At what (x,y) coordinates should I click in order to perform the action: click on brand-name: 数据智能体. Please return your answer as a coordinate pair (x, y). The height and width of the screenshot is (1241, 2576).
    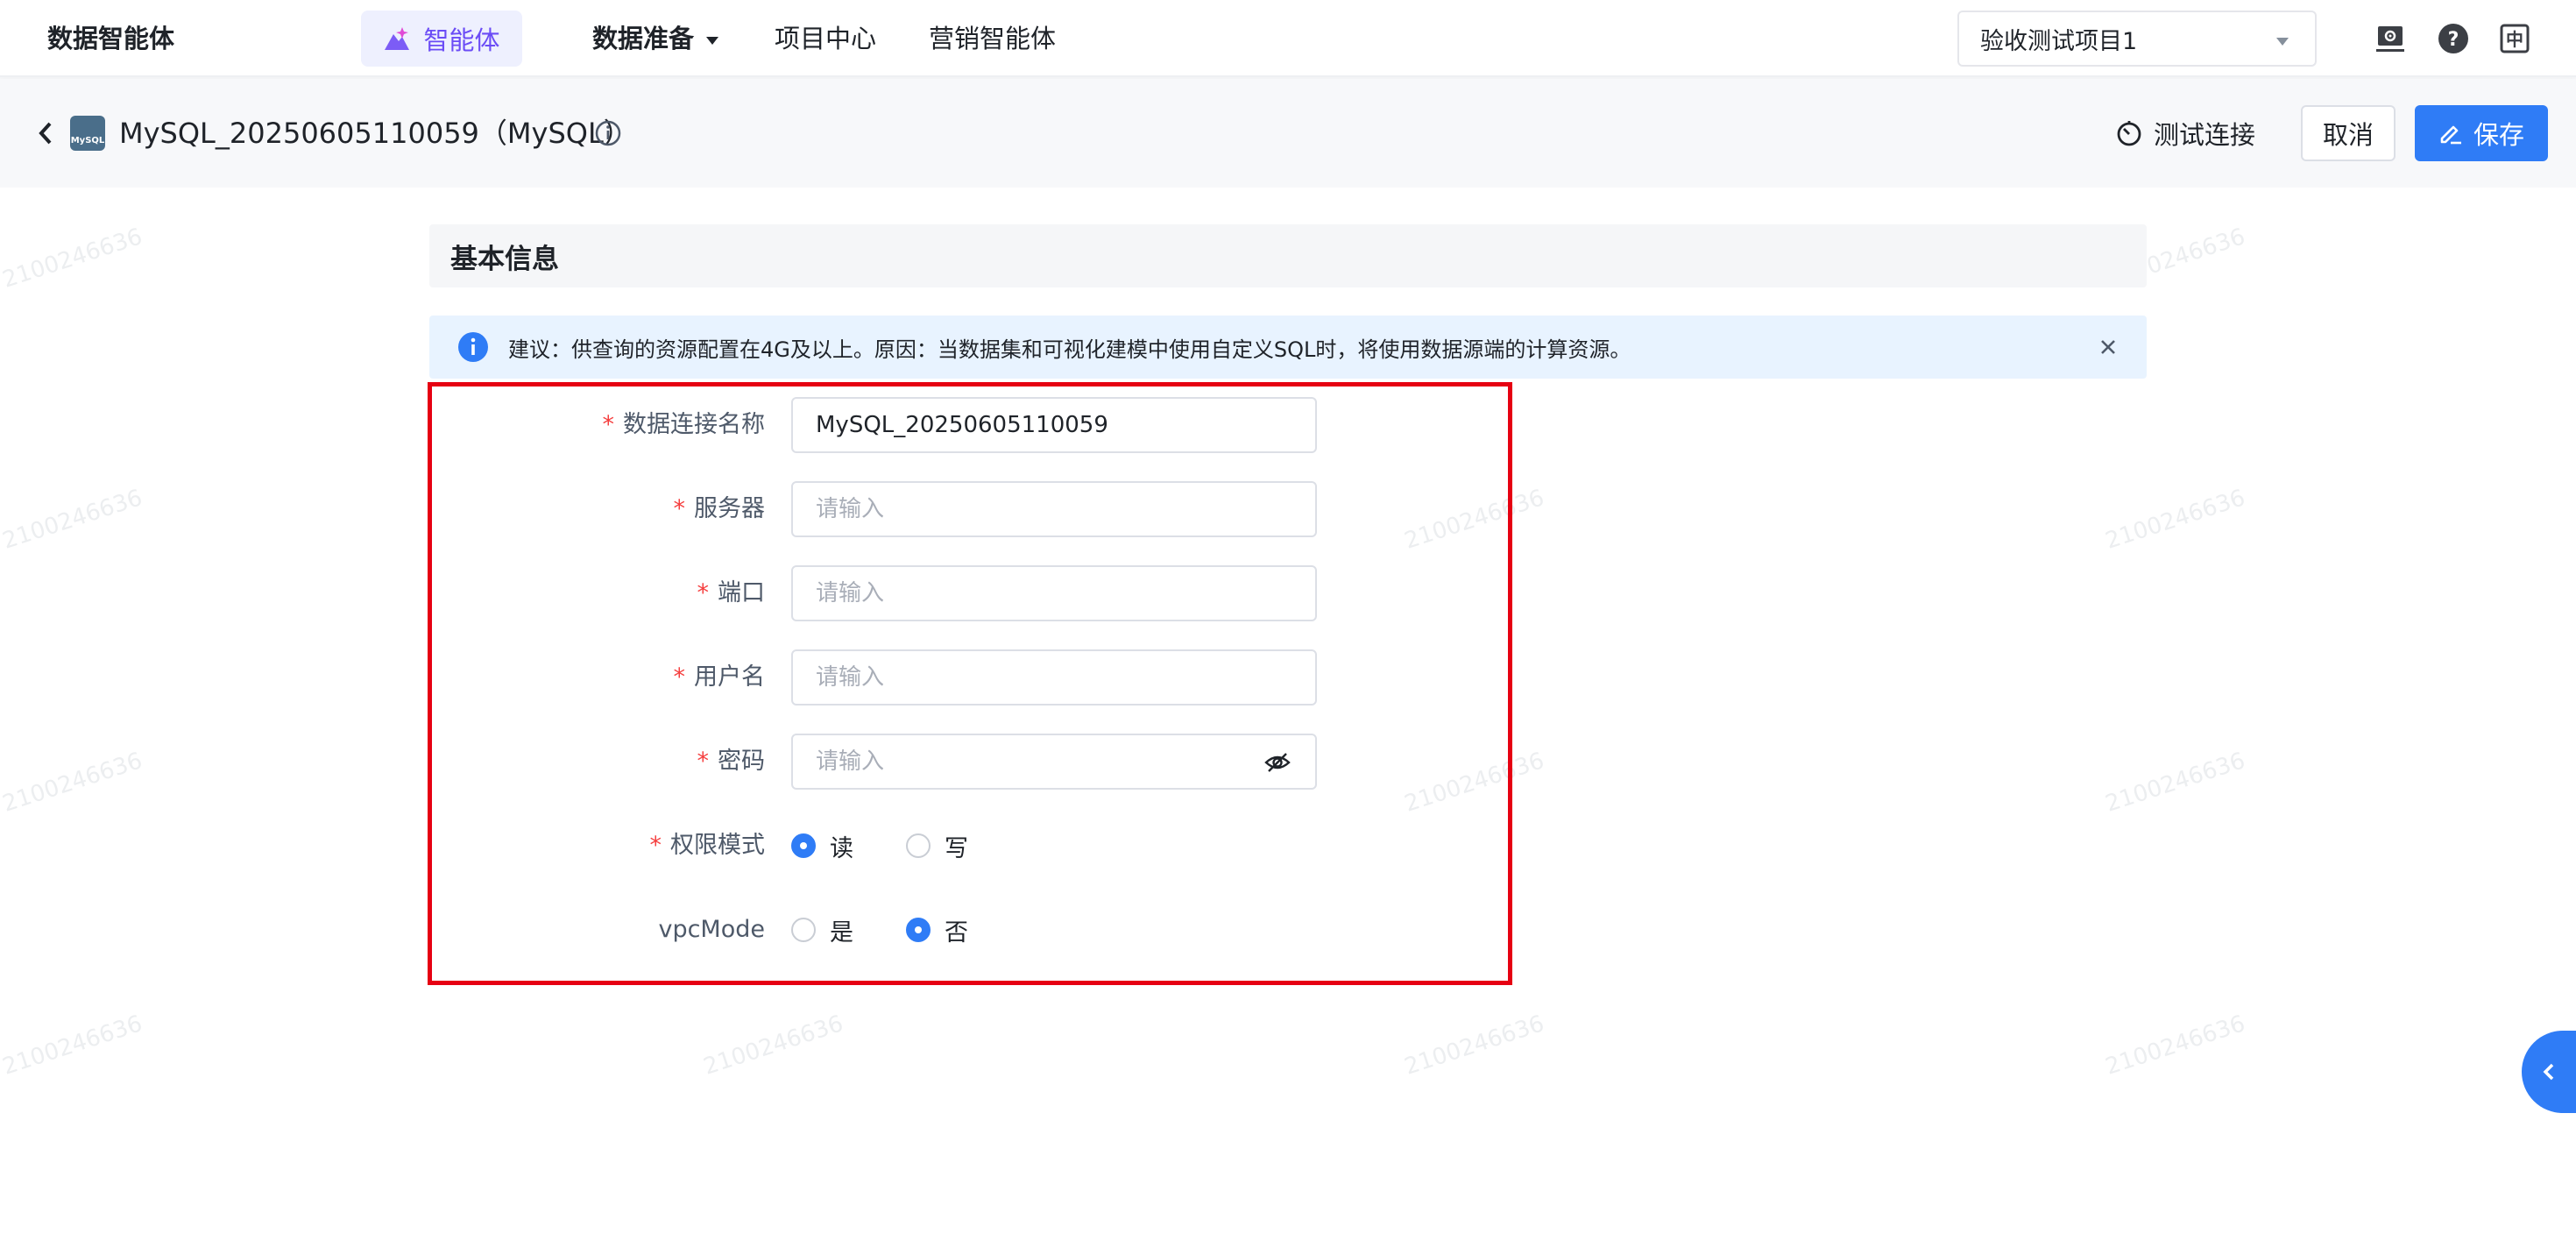
    Looking at the image, I should click on (110, 38).